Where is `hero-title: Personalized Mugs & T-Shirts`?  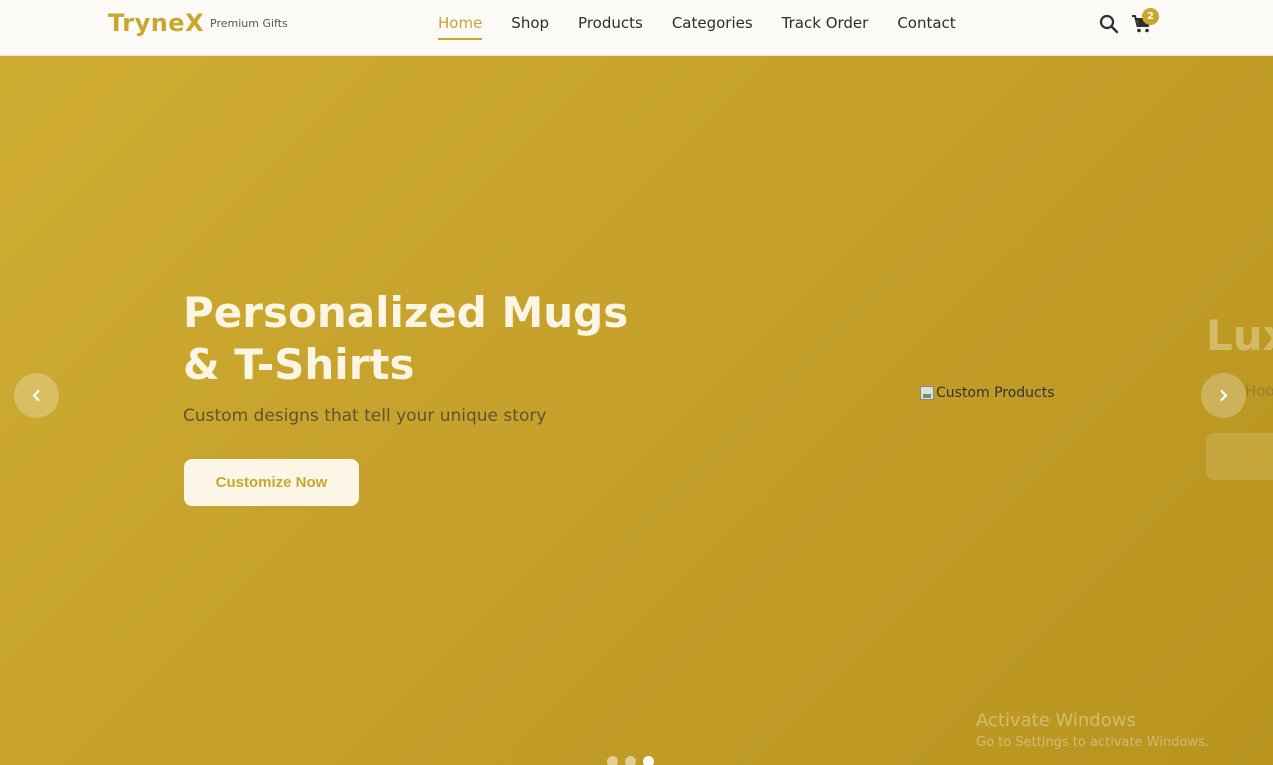
hero-title: Personalized Mugs & T-Shirts is located at coordinates (443, 339).